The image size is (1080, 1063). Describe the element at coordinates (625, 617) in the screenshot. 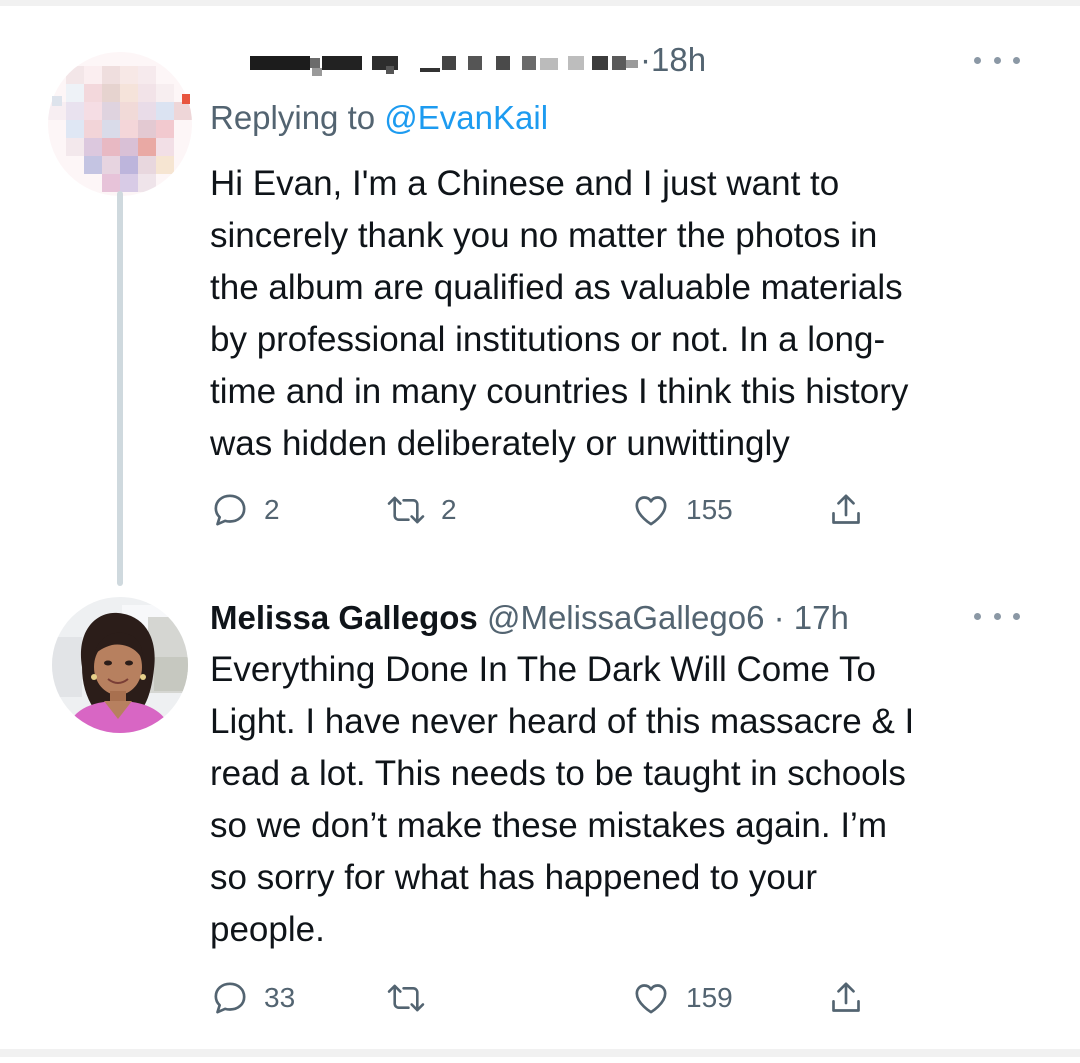

I see `user-handle: @MelissaGallego6` at that location.